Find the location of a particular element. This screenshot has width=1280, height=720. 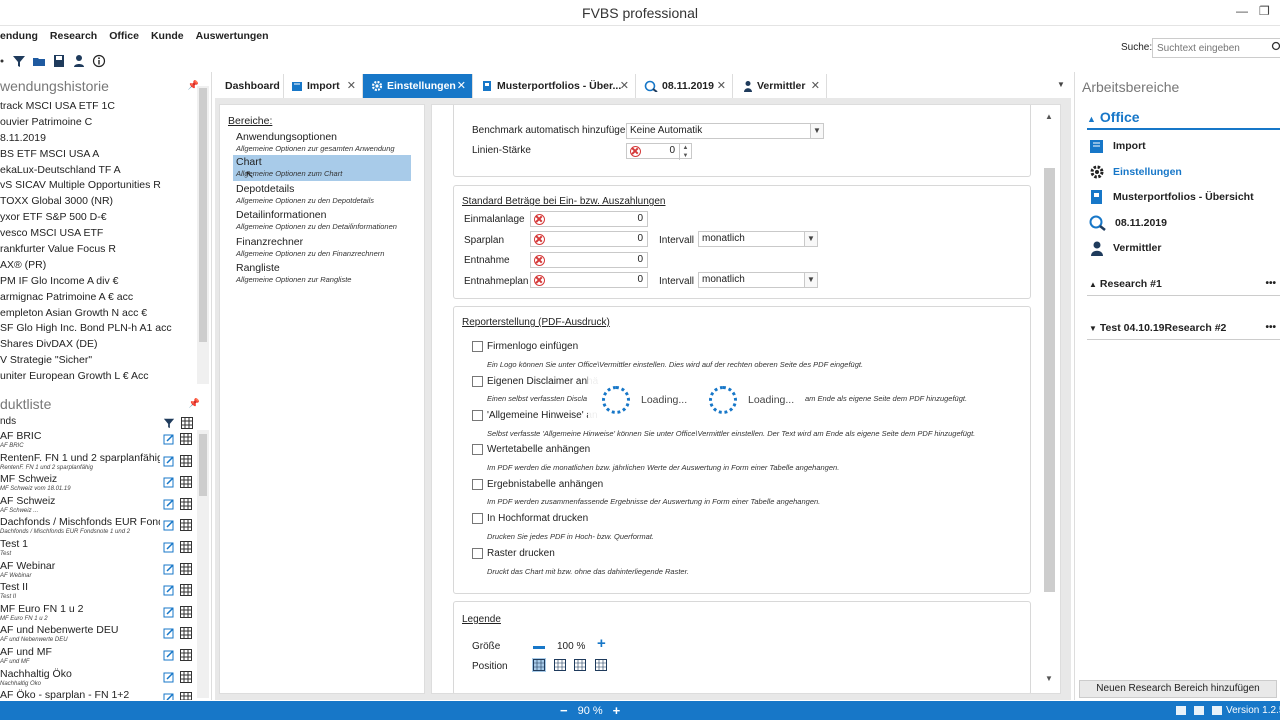

tab-vermittler: Vermittler ✕ is located at coordinates (780, 86).